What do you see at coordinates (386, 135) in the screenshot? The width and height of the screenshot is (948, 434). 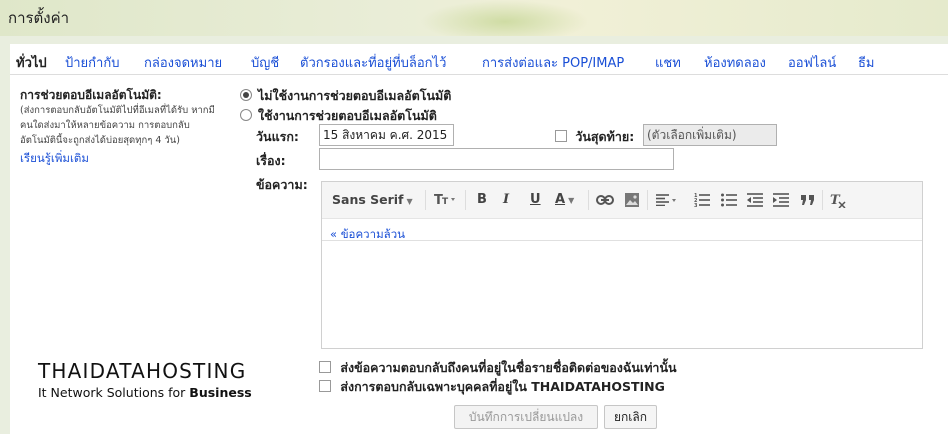 I see `first-day-input: 15 สิงหาคม ค.ศ. 2015` at bounding box center [386, 135].